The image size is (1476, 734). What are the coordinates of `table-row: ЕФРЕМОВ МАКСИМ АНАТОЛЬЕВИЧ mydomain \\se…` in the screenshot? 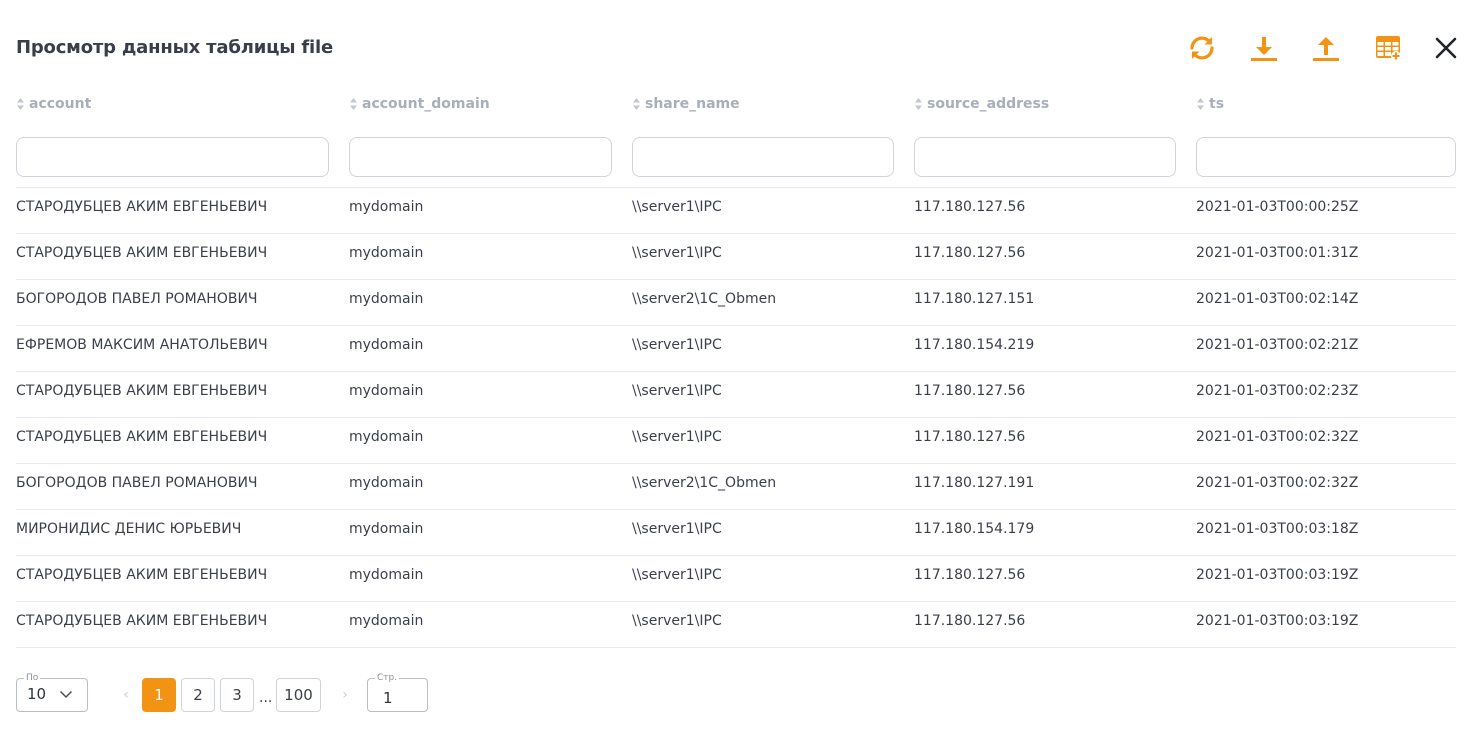 It's located at (736, 348).